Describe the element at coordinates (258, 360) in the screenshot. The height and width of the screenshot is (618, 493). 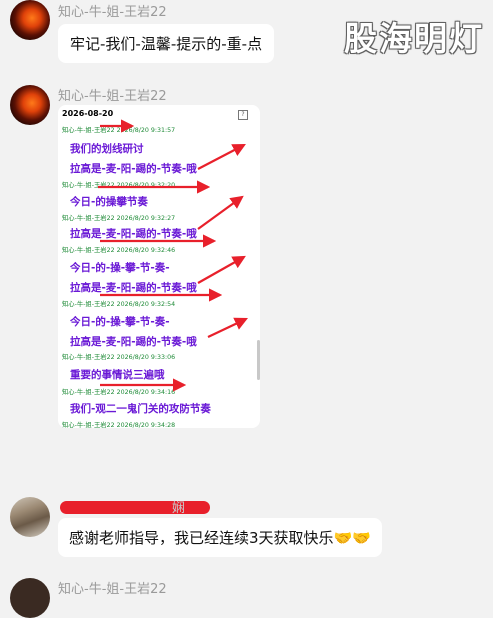
I see `scrollbar` at that location.